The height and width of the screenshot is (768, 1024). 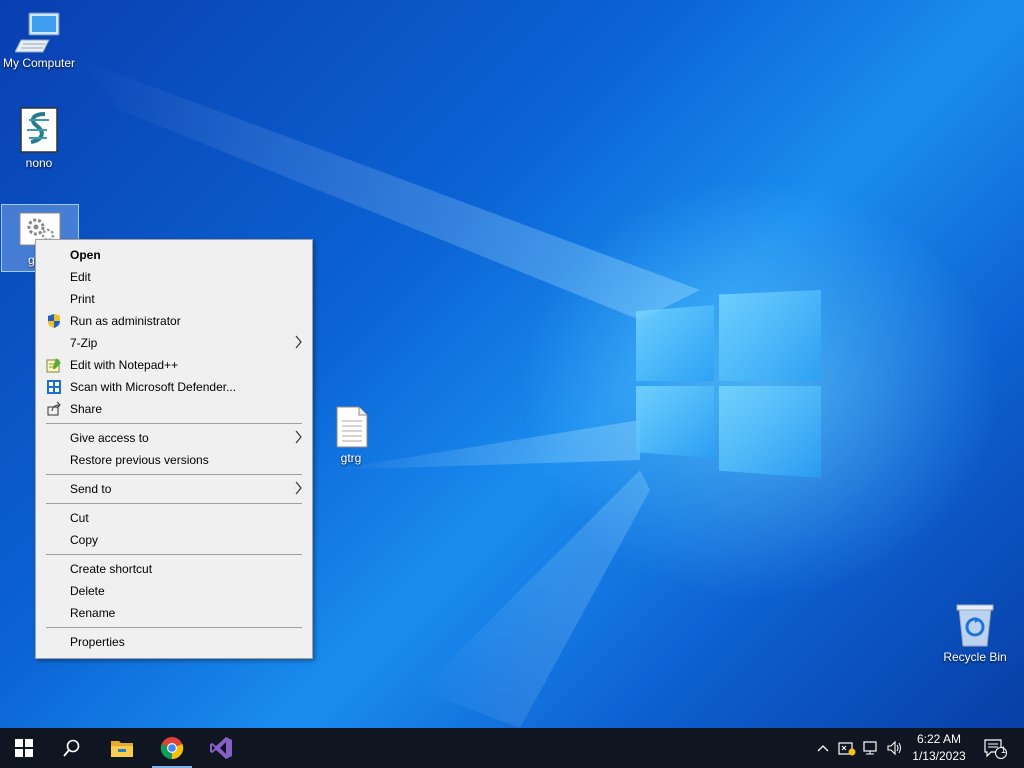 What do you see at coordinates (174, 642) in the screenshot?
I see `menu-item-properties: Properties` at bounding box center [174, 642].